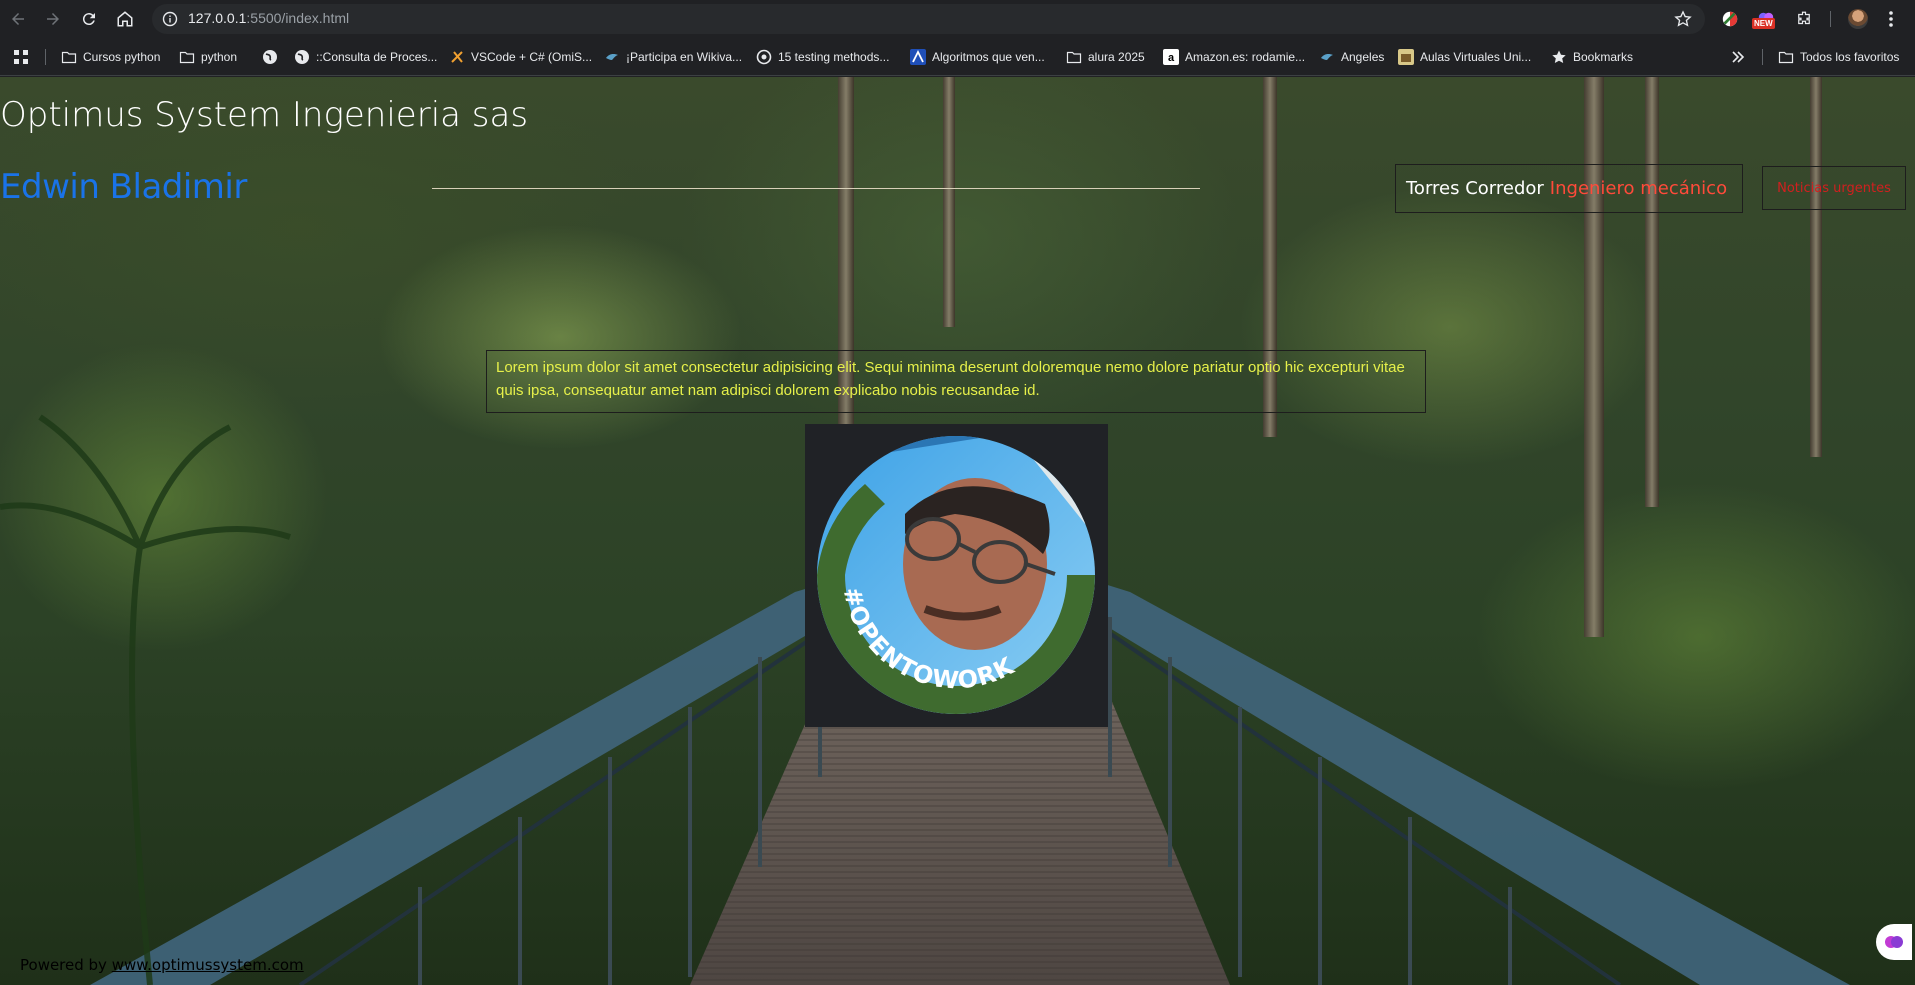  I want to click on extension-color-icon, so click(1730, 19).